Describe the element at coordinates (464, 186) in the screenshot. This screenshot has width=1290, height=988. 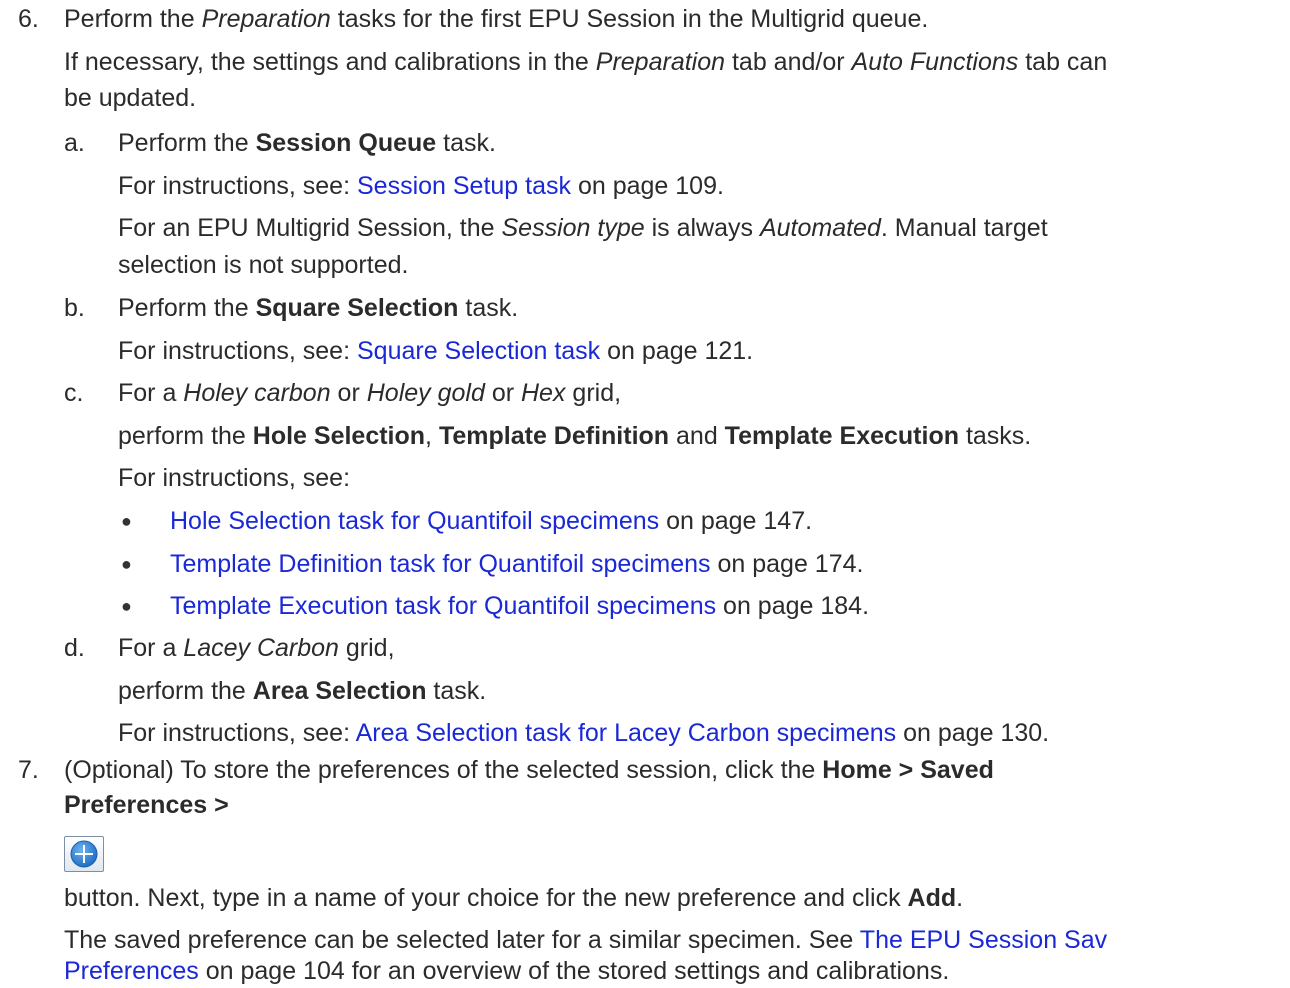
I see `session-setup-link: Session Setup task` at that location.